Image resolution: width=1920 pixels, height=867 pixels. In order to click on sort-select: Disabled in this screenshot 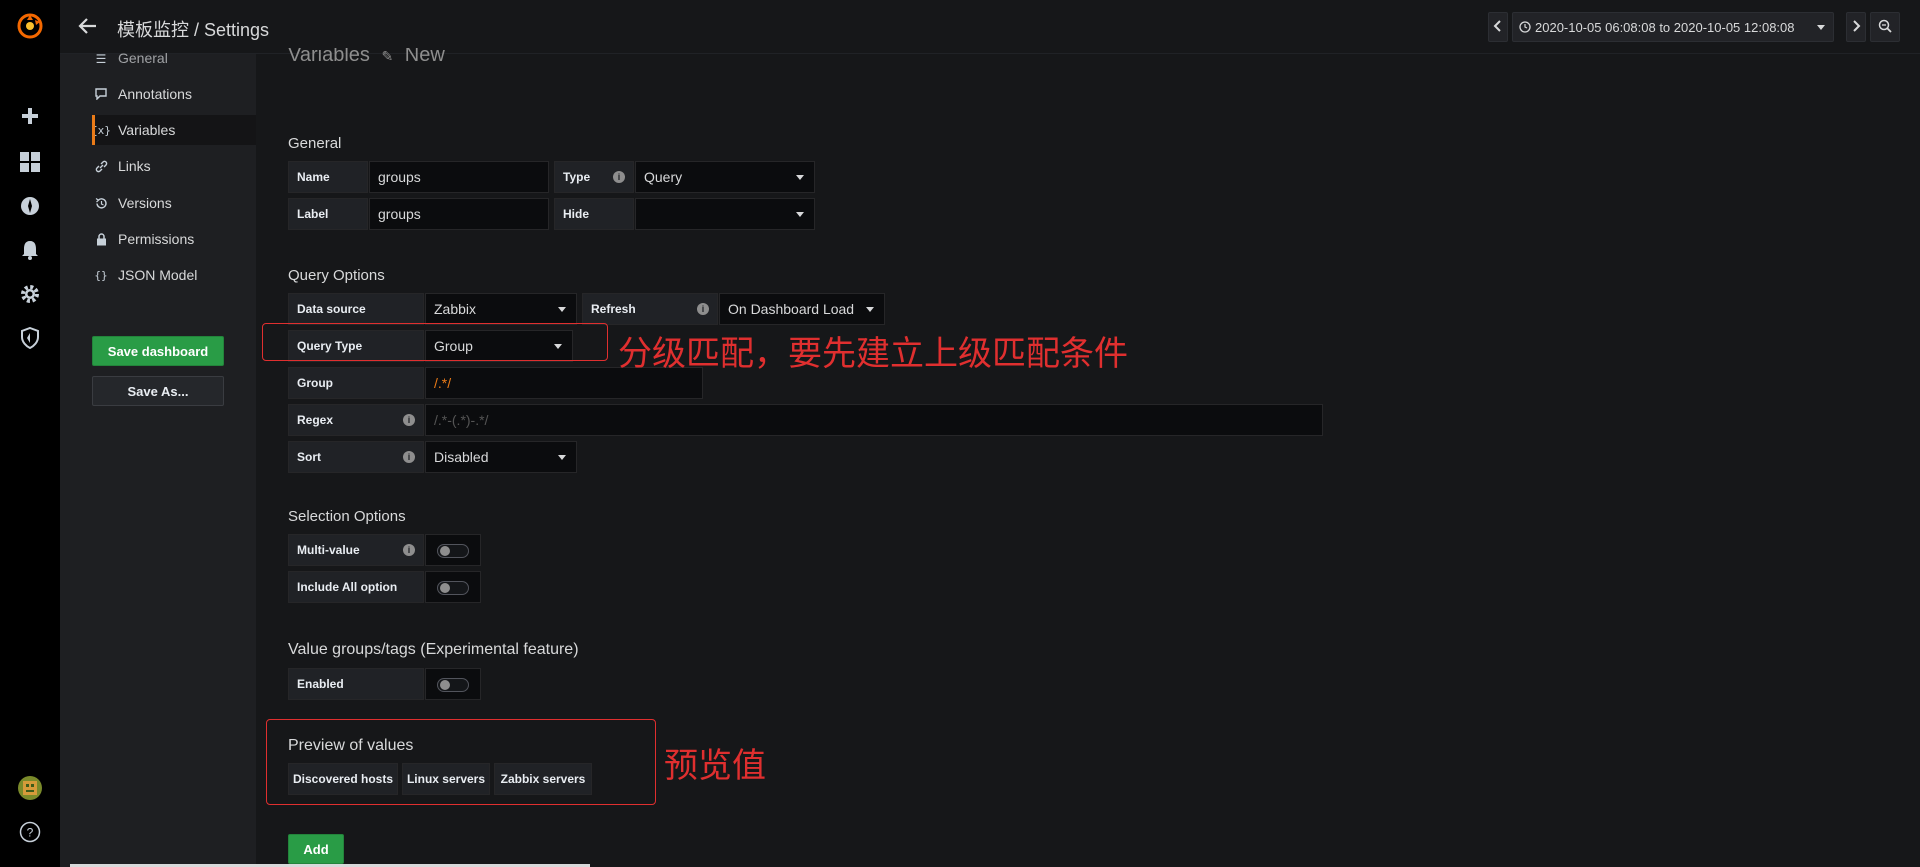, I will do `click(501, 457)`.